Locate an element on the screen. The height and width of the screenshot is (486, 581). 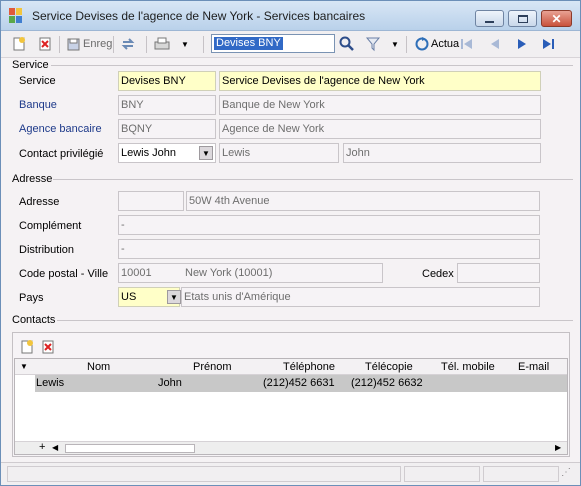
postal-code-city-label: Code postal - Ville is located at coordinates (64, 274).